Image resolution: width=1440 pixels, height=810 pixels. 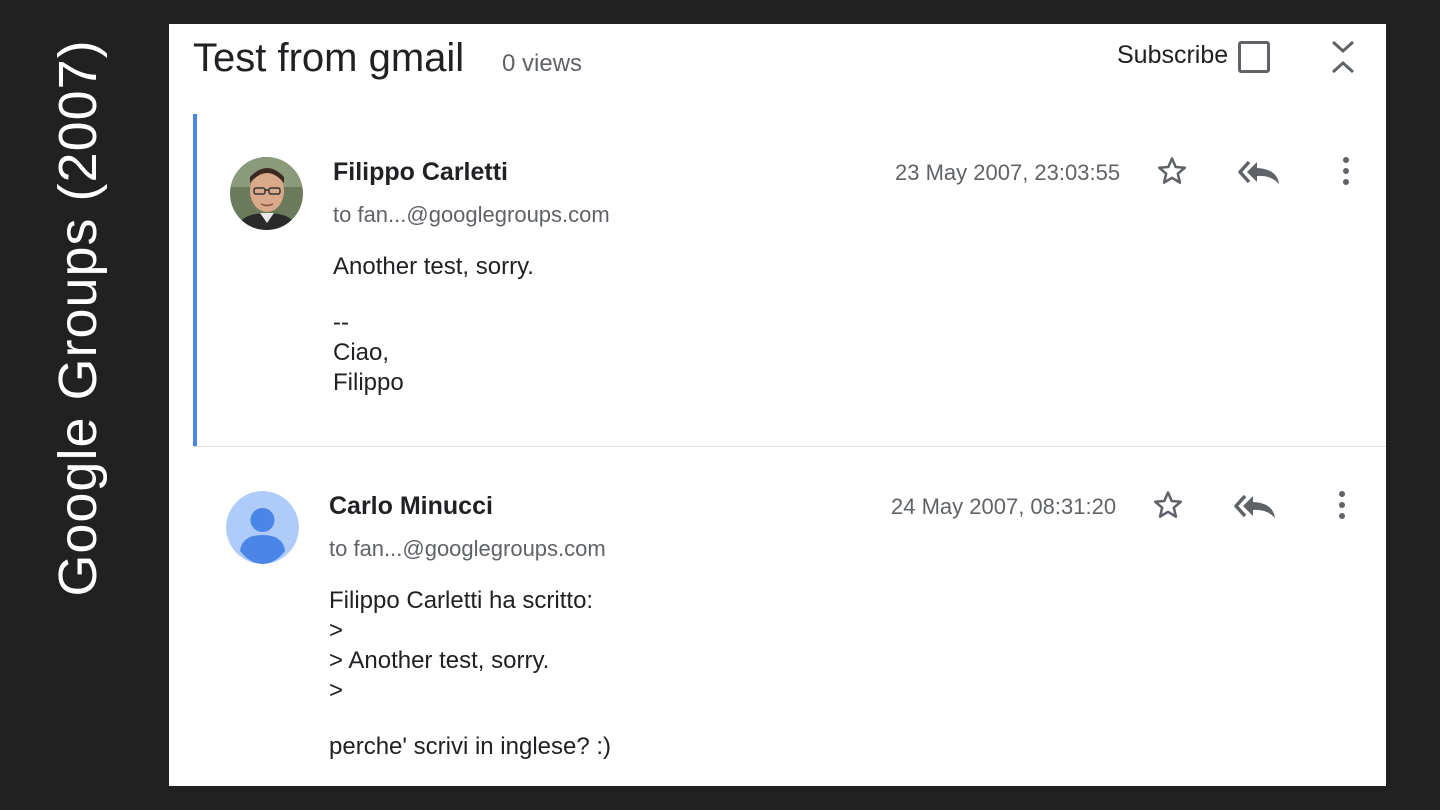 I want to click on default-person-icon, so click(x=262, y=527).